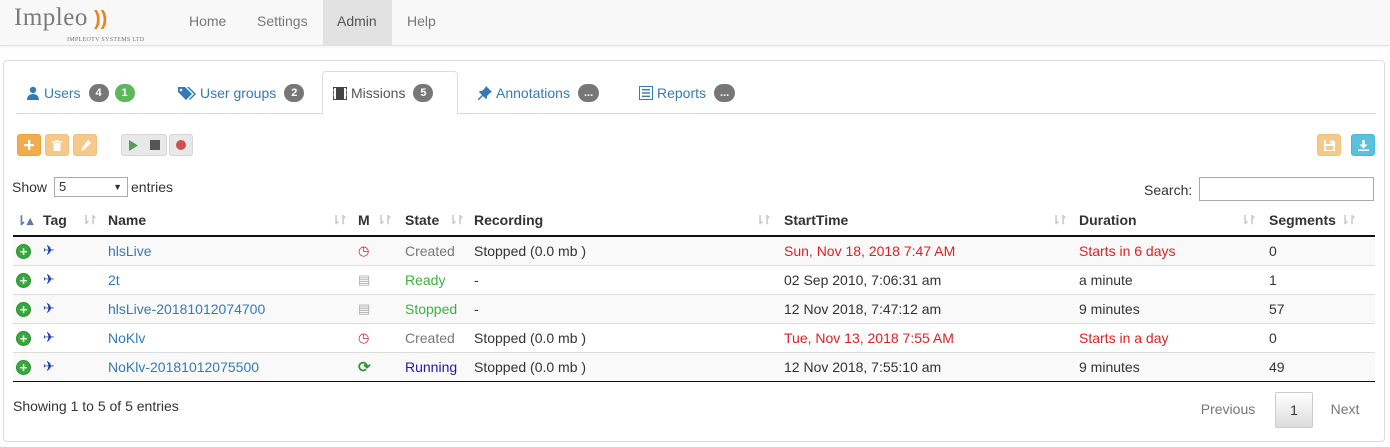  What do you see at coordinates (101, 19) in the screenshot?
I see `brand-mark: ))` at bounding box center [101, 19].